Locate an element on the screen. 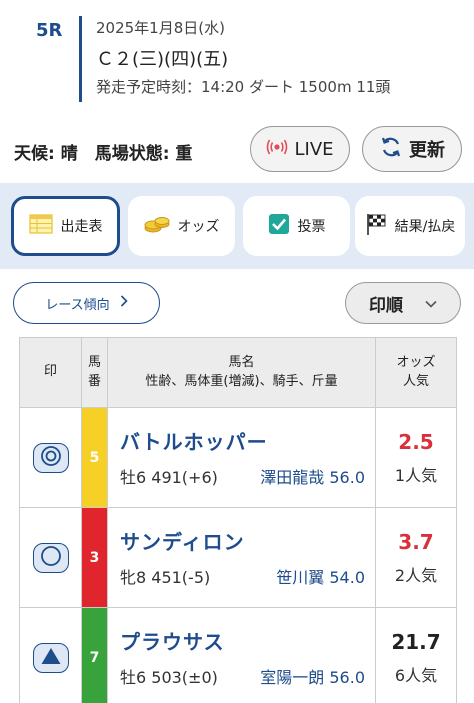 This screenshot has width=474, height=703. refresh-button: 更新 is located at coordinates (412, 149).